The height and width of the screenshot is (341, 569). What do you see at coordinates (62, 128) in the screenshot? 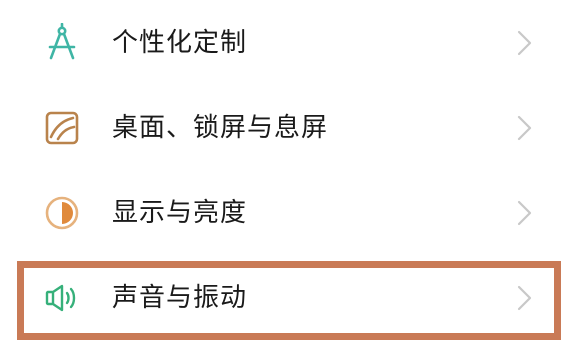
I see `wallpaper-icon` at bounding box center [62, 128].